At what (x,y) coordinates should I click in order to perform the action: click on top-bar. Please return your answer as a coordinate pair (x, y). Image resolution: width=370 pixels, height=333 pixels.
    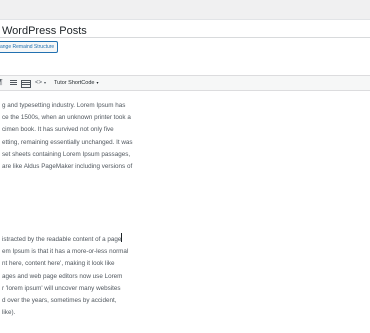
    Looking at the image, I should click on (185, 10).